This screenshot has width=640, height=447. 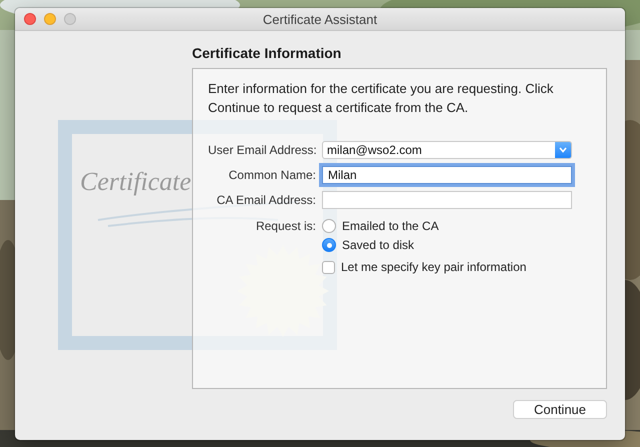 What do you see at coordinates (378, 245) in the screenshot?
I see `option-label: Saved to disk` at bounding box center [378, 245].